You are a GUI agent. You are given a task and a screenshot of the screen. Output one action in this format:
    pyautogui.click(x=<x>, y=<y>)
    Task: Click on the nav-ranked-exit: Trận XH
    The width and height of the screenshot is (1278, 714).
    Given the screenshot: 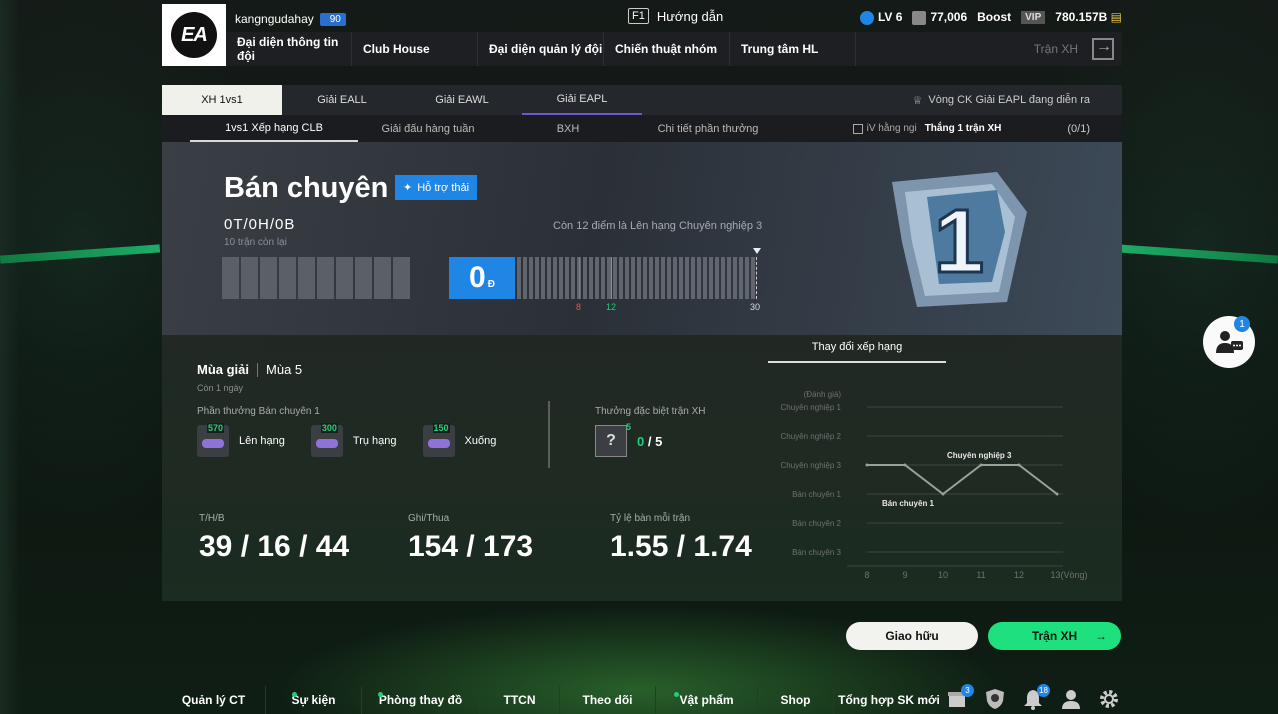 What is the action you would take?
    pyautogui.click(x=1078, y=49)
    